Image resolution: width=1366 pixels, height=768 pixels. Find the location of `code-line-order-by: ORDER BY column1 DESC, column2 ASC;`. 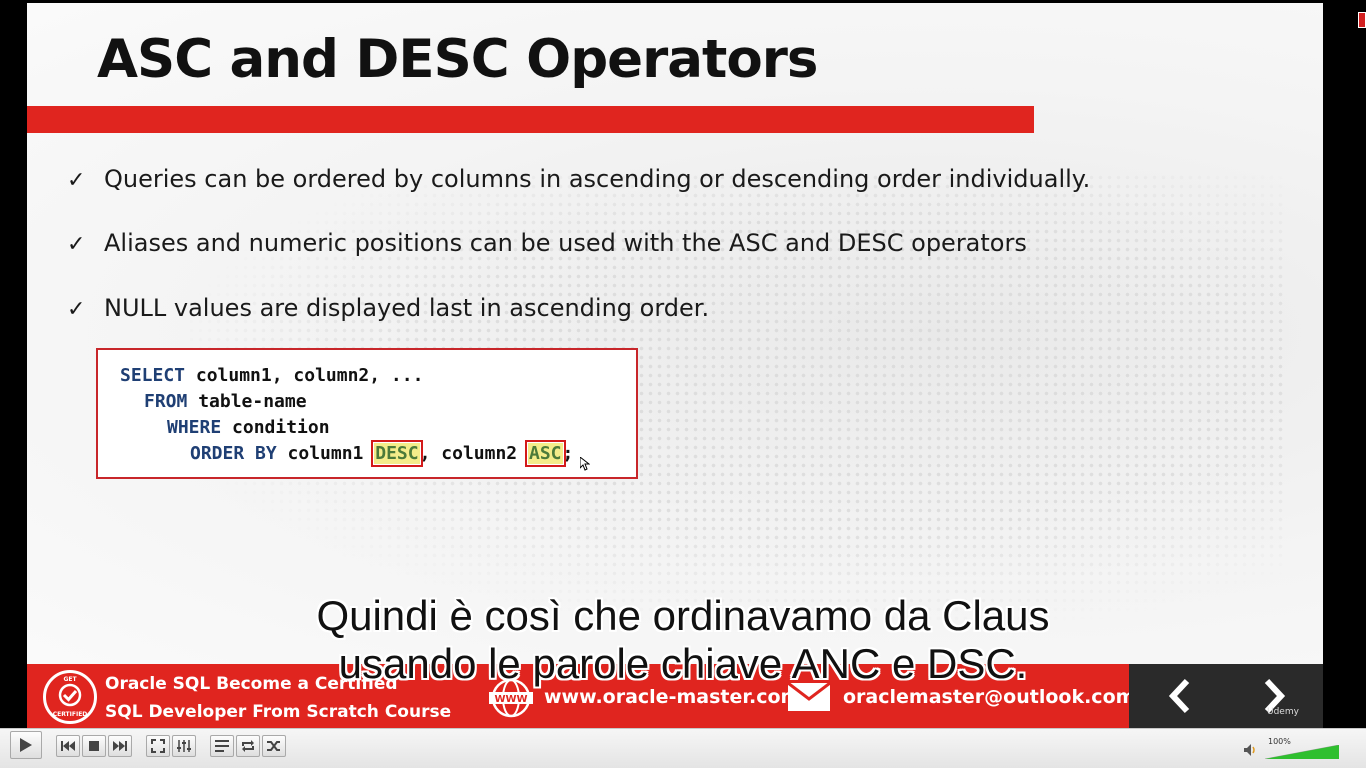

code-line-order-by: ORDER BY column1 DESC, column2 ASC; is located at coordinates (382, 453).